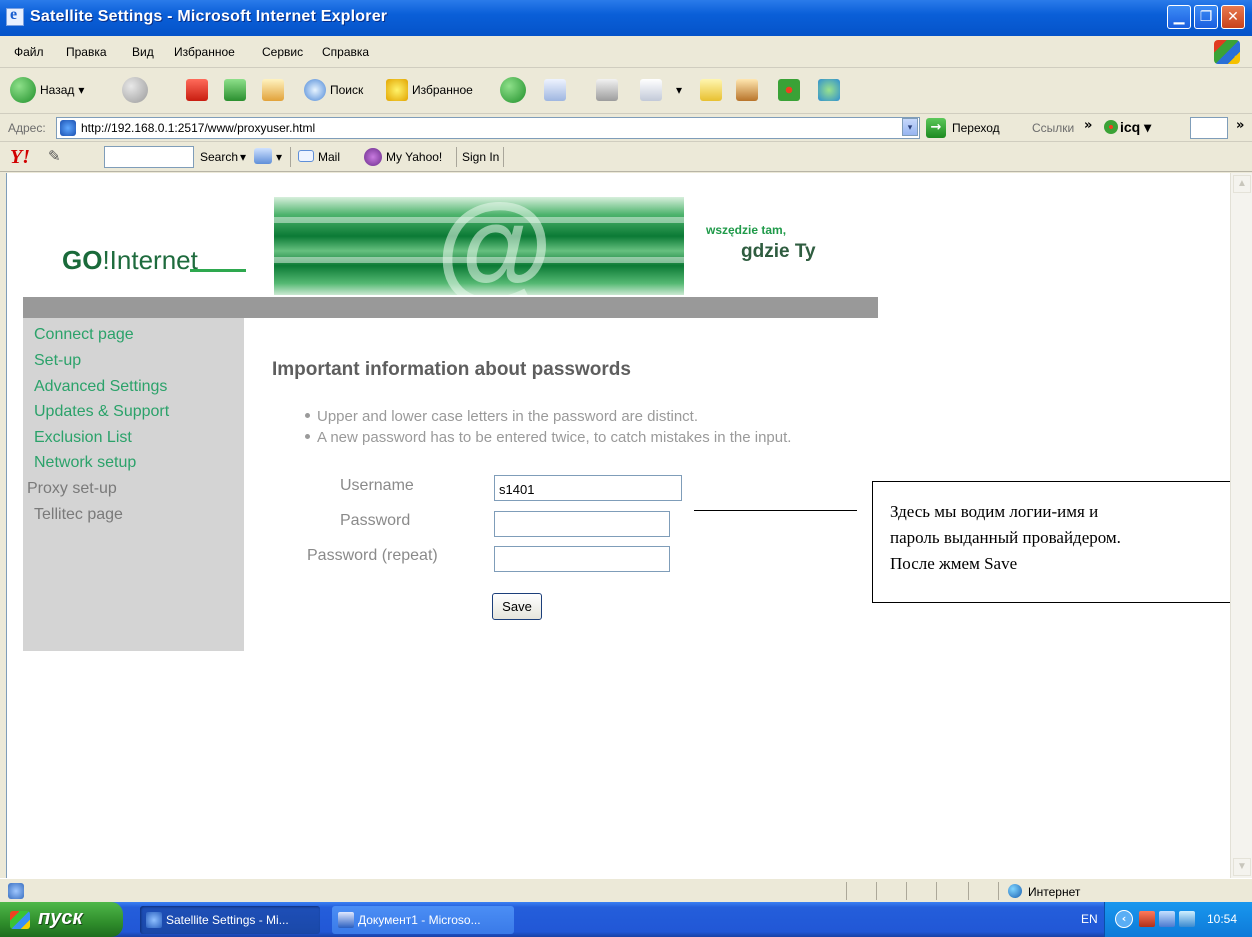 The height and width of the screenshot is (937, 1252). Describe the element at coordinates (23, 90) in the screenshot. I see `back-arrow-icon` at that location.